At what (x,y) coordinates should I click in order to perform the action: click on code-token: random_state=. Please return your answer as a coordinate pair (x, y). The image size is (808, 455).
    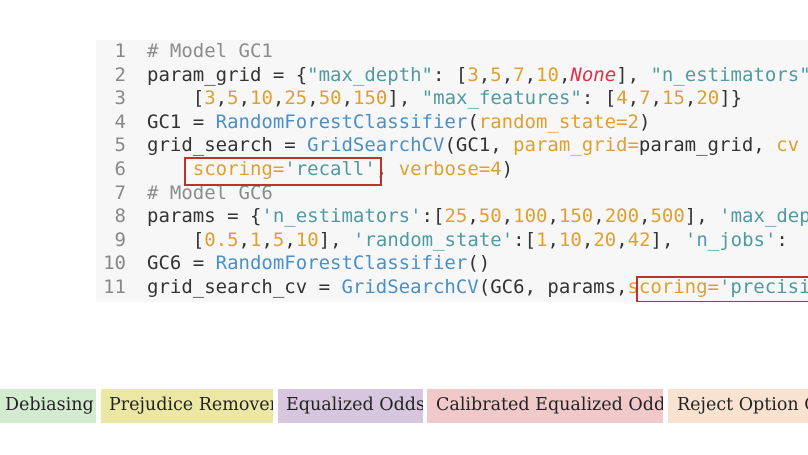
    Looking at the image, I should click on (553, 121).